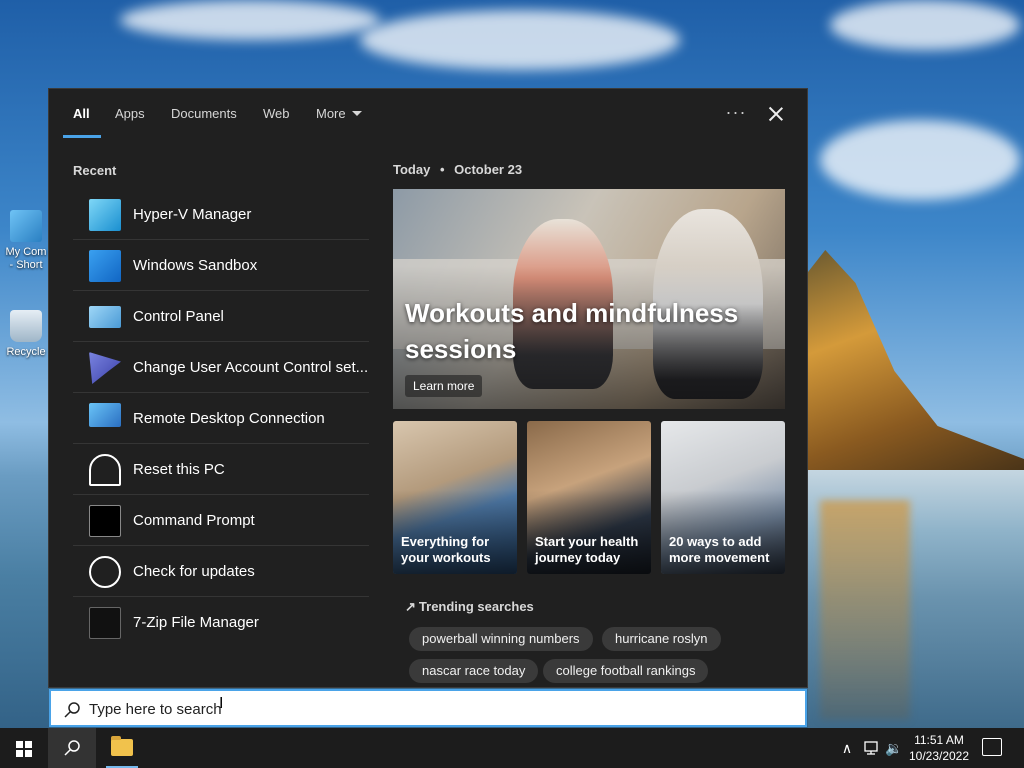 The width and height of the screenshot is (1024, 768). I want to click on chevron-down-icon, so click(356, 113).